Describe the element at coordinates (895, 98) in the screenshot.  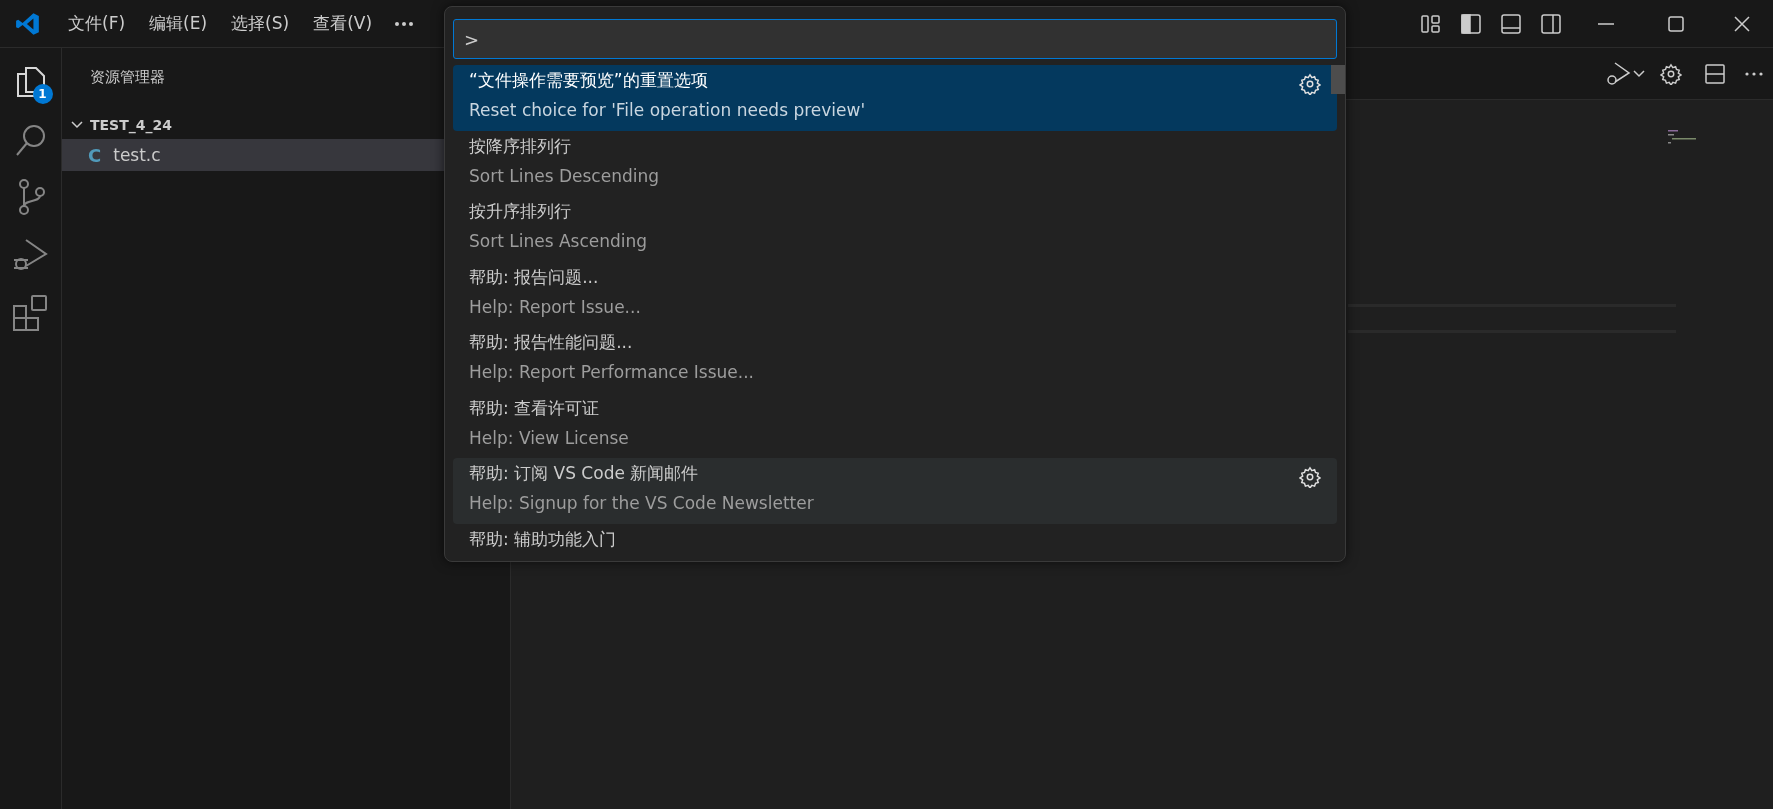
I see `command-item: “文件操作需要预览”的重置选项 Reset choice for 'File operation needs preview'` at that location.